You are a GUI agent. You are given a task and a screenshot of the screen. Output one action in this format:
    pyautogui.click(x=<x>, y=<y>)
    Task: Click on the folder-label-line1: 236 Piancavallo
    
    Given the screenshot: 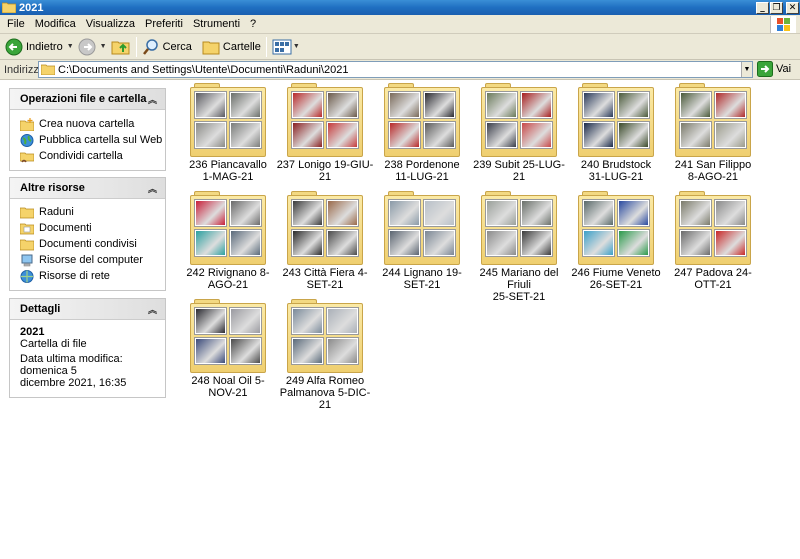 What is the action you would take?
    pyautogui.click(x=228, y=165)
    